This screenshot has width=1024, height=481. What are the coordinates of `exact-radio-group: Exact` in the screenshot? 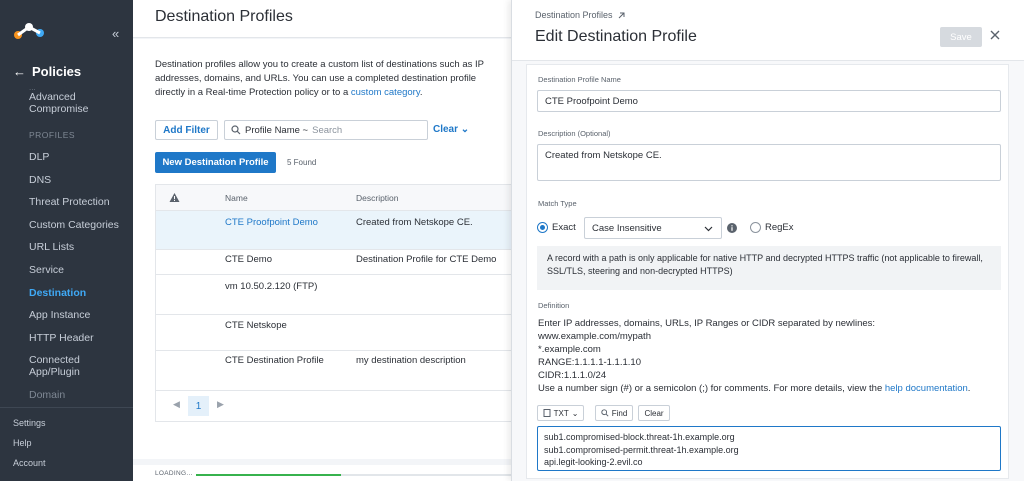 It's located at (556, 227).